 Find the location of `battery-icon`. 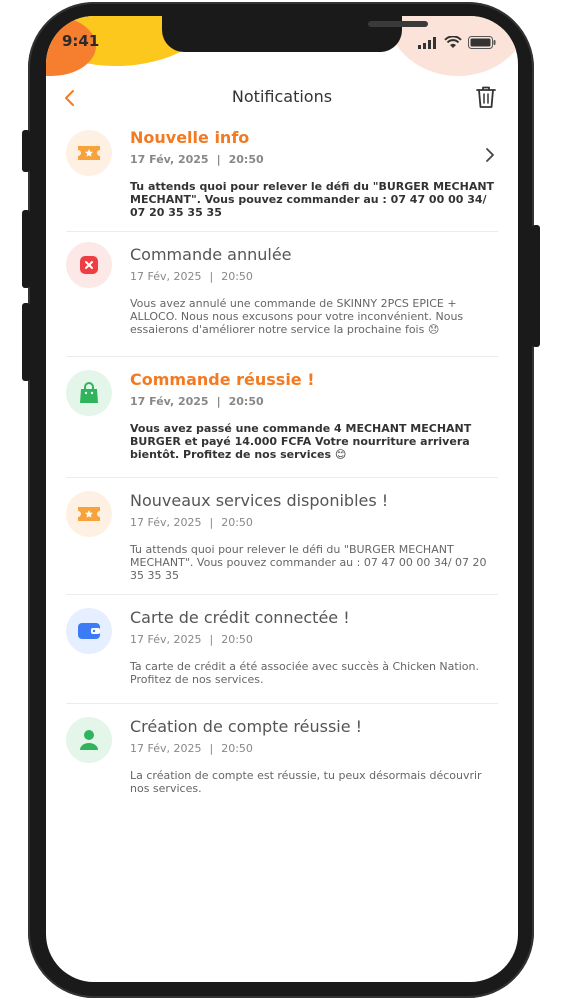

battery-icon is located at coordinates (482, 42).